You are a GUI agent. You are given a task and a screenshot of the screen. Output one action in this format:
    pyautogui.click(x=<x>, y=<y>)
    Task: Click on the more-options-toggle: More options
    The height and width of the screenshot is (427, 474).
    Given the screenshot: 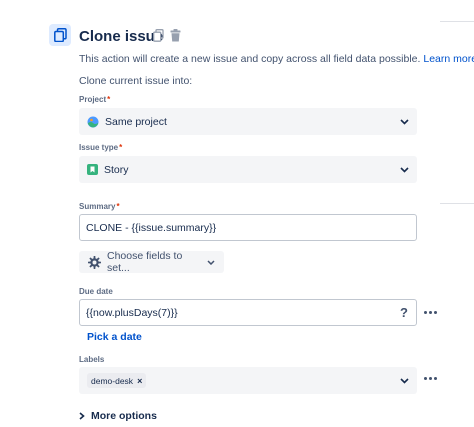 What is the action you would take?
    pyautogui.click(x=118, y=416)
    